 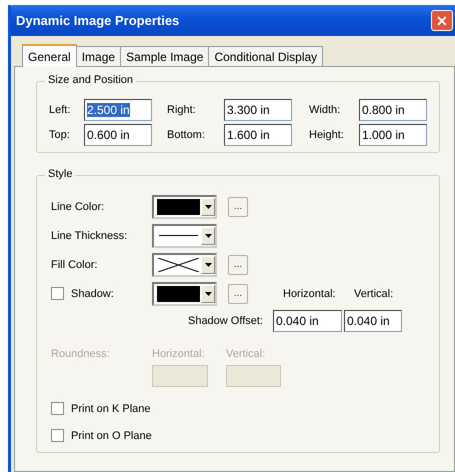 I want to click on checkbox-label: Print on O Plane, so click(x=111, y=436).